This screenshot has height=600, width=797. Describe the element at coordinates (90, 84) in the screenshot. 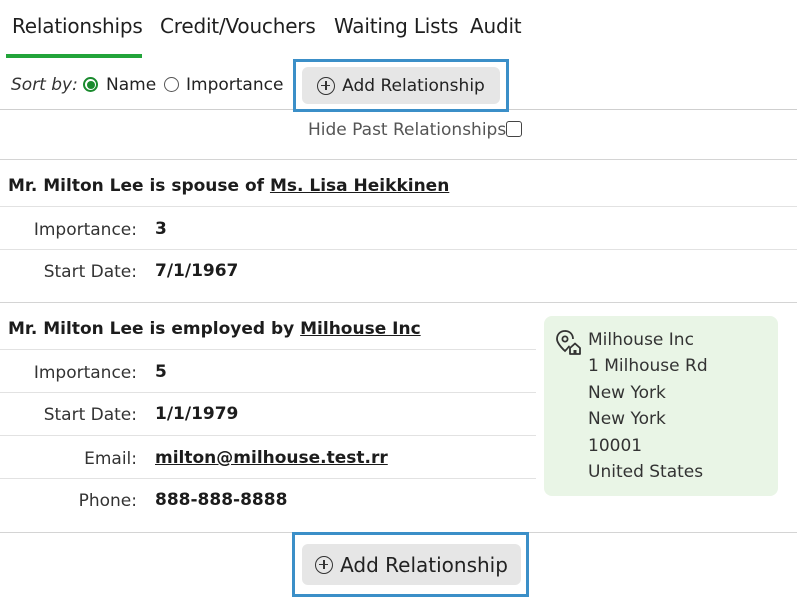

I see `sort-name-radio` at that location.